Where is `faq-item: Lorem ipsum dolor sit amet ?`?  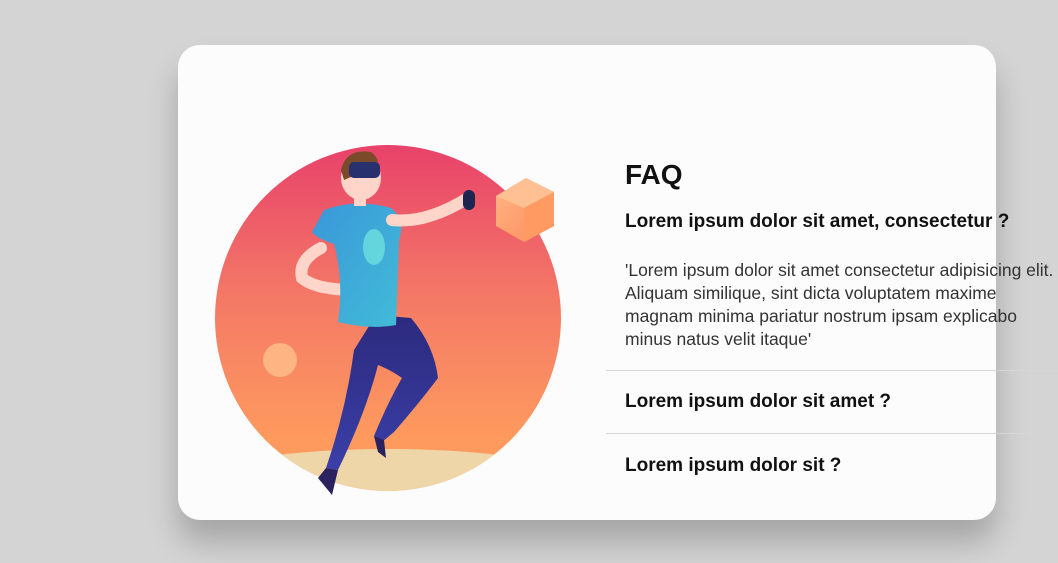 faq-item: Lorem ipsum dolor sit amet ? is located at coordinates (832, 402).